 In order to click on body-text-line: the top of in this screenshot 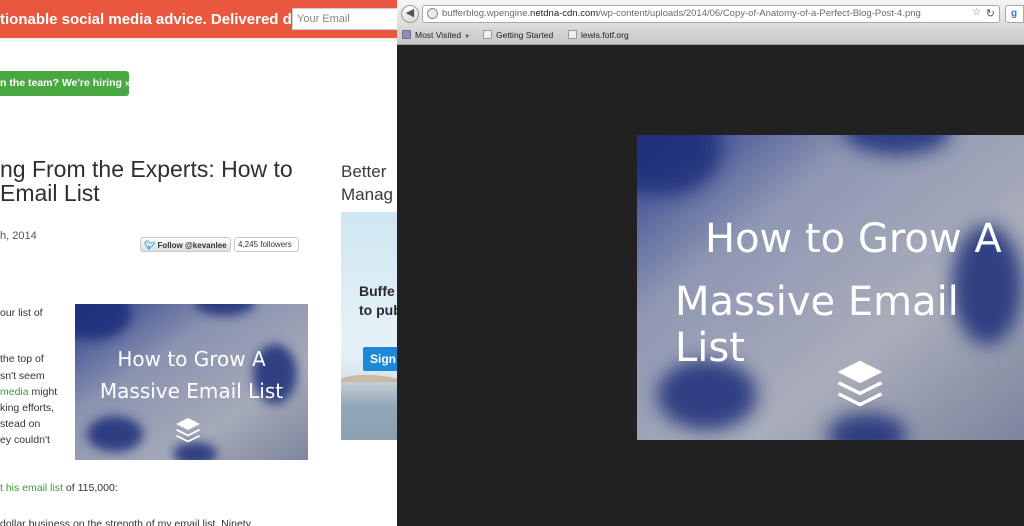, I will do `click(22, 359)`.